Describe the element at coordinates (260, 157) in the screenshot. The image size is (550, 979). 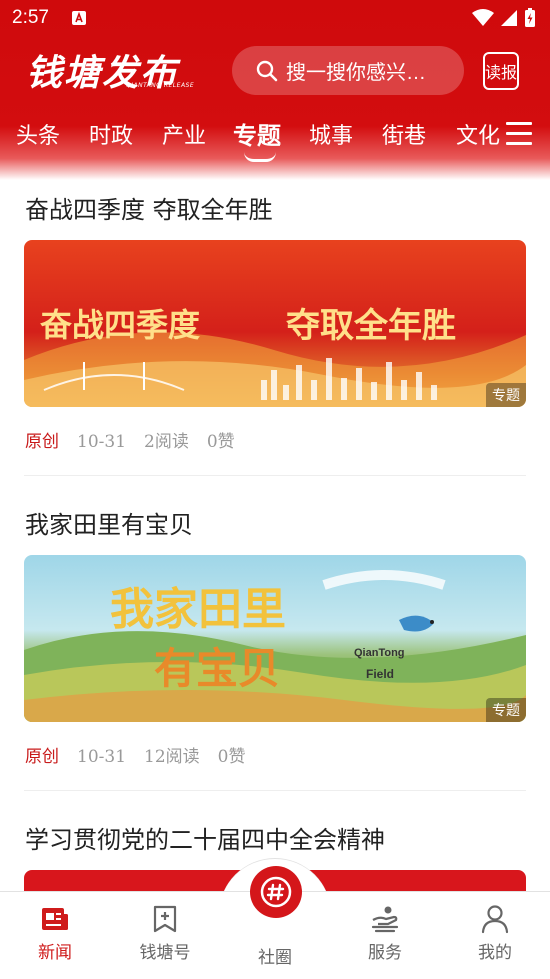
I see `active-tab-indicator` at that location.